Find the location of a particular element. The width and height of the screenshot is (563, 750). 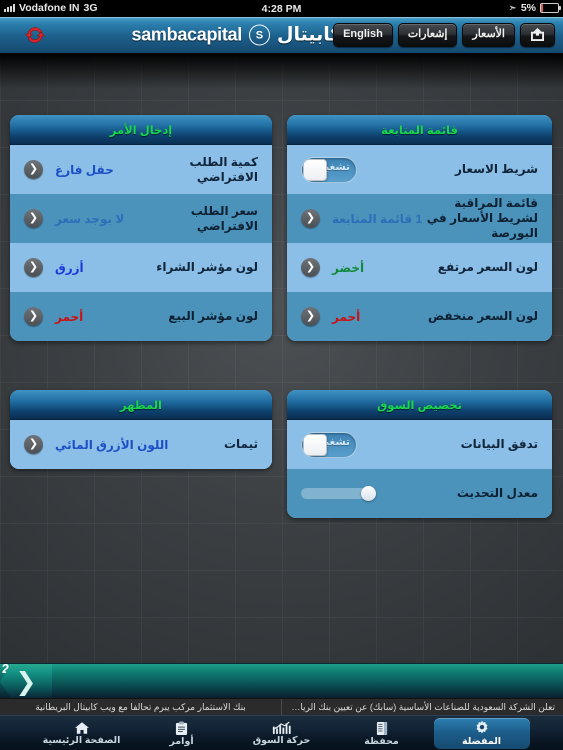

tab-market: حركة السوق is located at coordinates (282, 733).